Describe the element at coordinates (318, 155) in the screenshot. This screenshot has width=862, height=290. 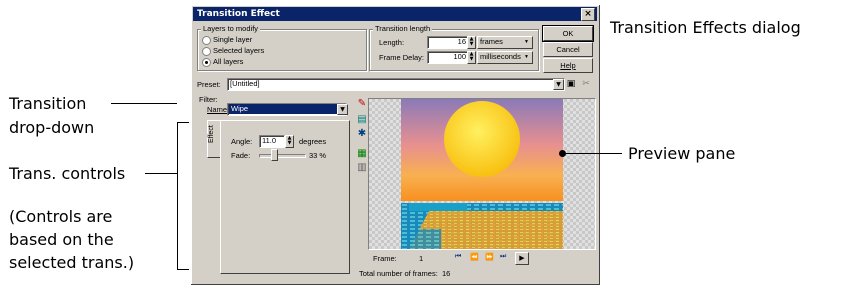
I see `fade-value: 33 %` at that location.